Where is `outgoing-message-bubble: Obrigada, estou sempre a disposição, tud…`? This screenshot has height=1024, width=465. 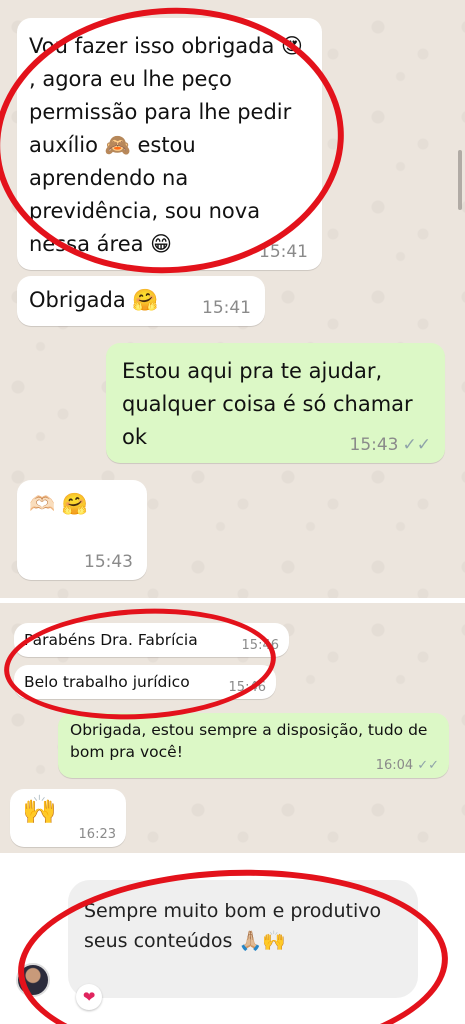 outgoing-message-bubble: Obrigada, estou sempre a disposição, tud… is located at coordinates (253, 745).